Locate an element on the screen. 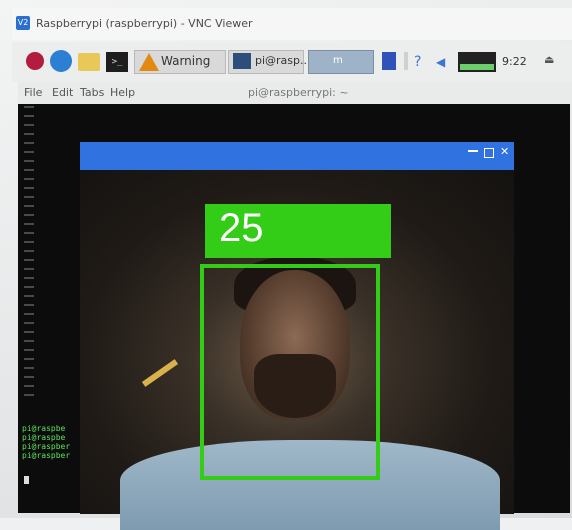 Image resolution: width=572 pixels, height=530 pixels. vnc-app-icon: V2 is located at coordinates (23, 23).